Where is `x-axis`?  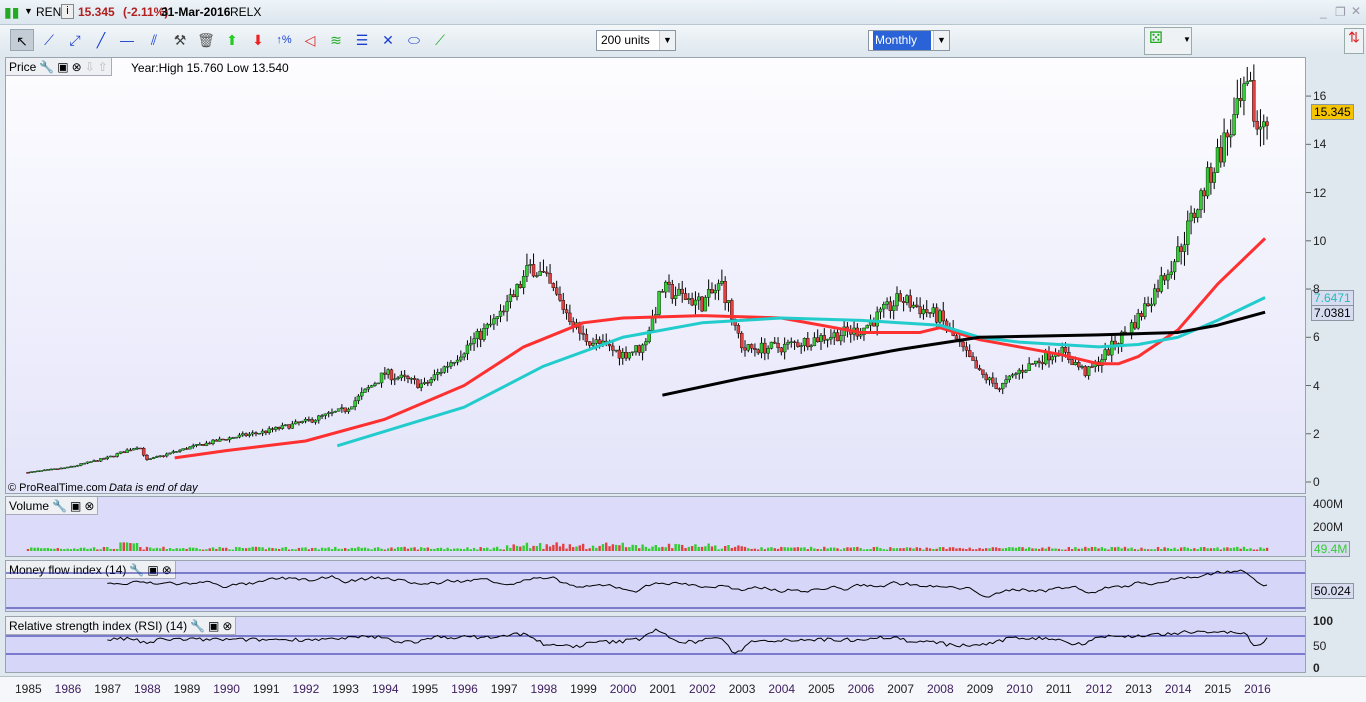 x-axis is located at coordinates (683, 689).